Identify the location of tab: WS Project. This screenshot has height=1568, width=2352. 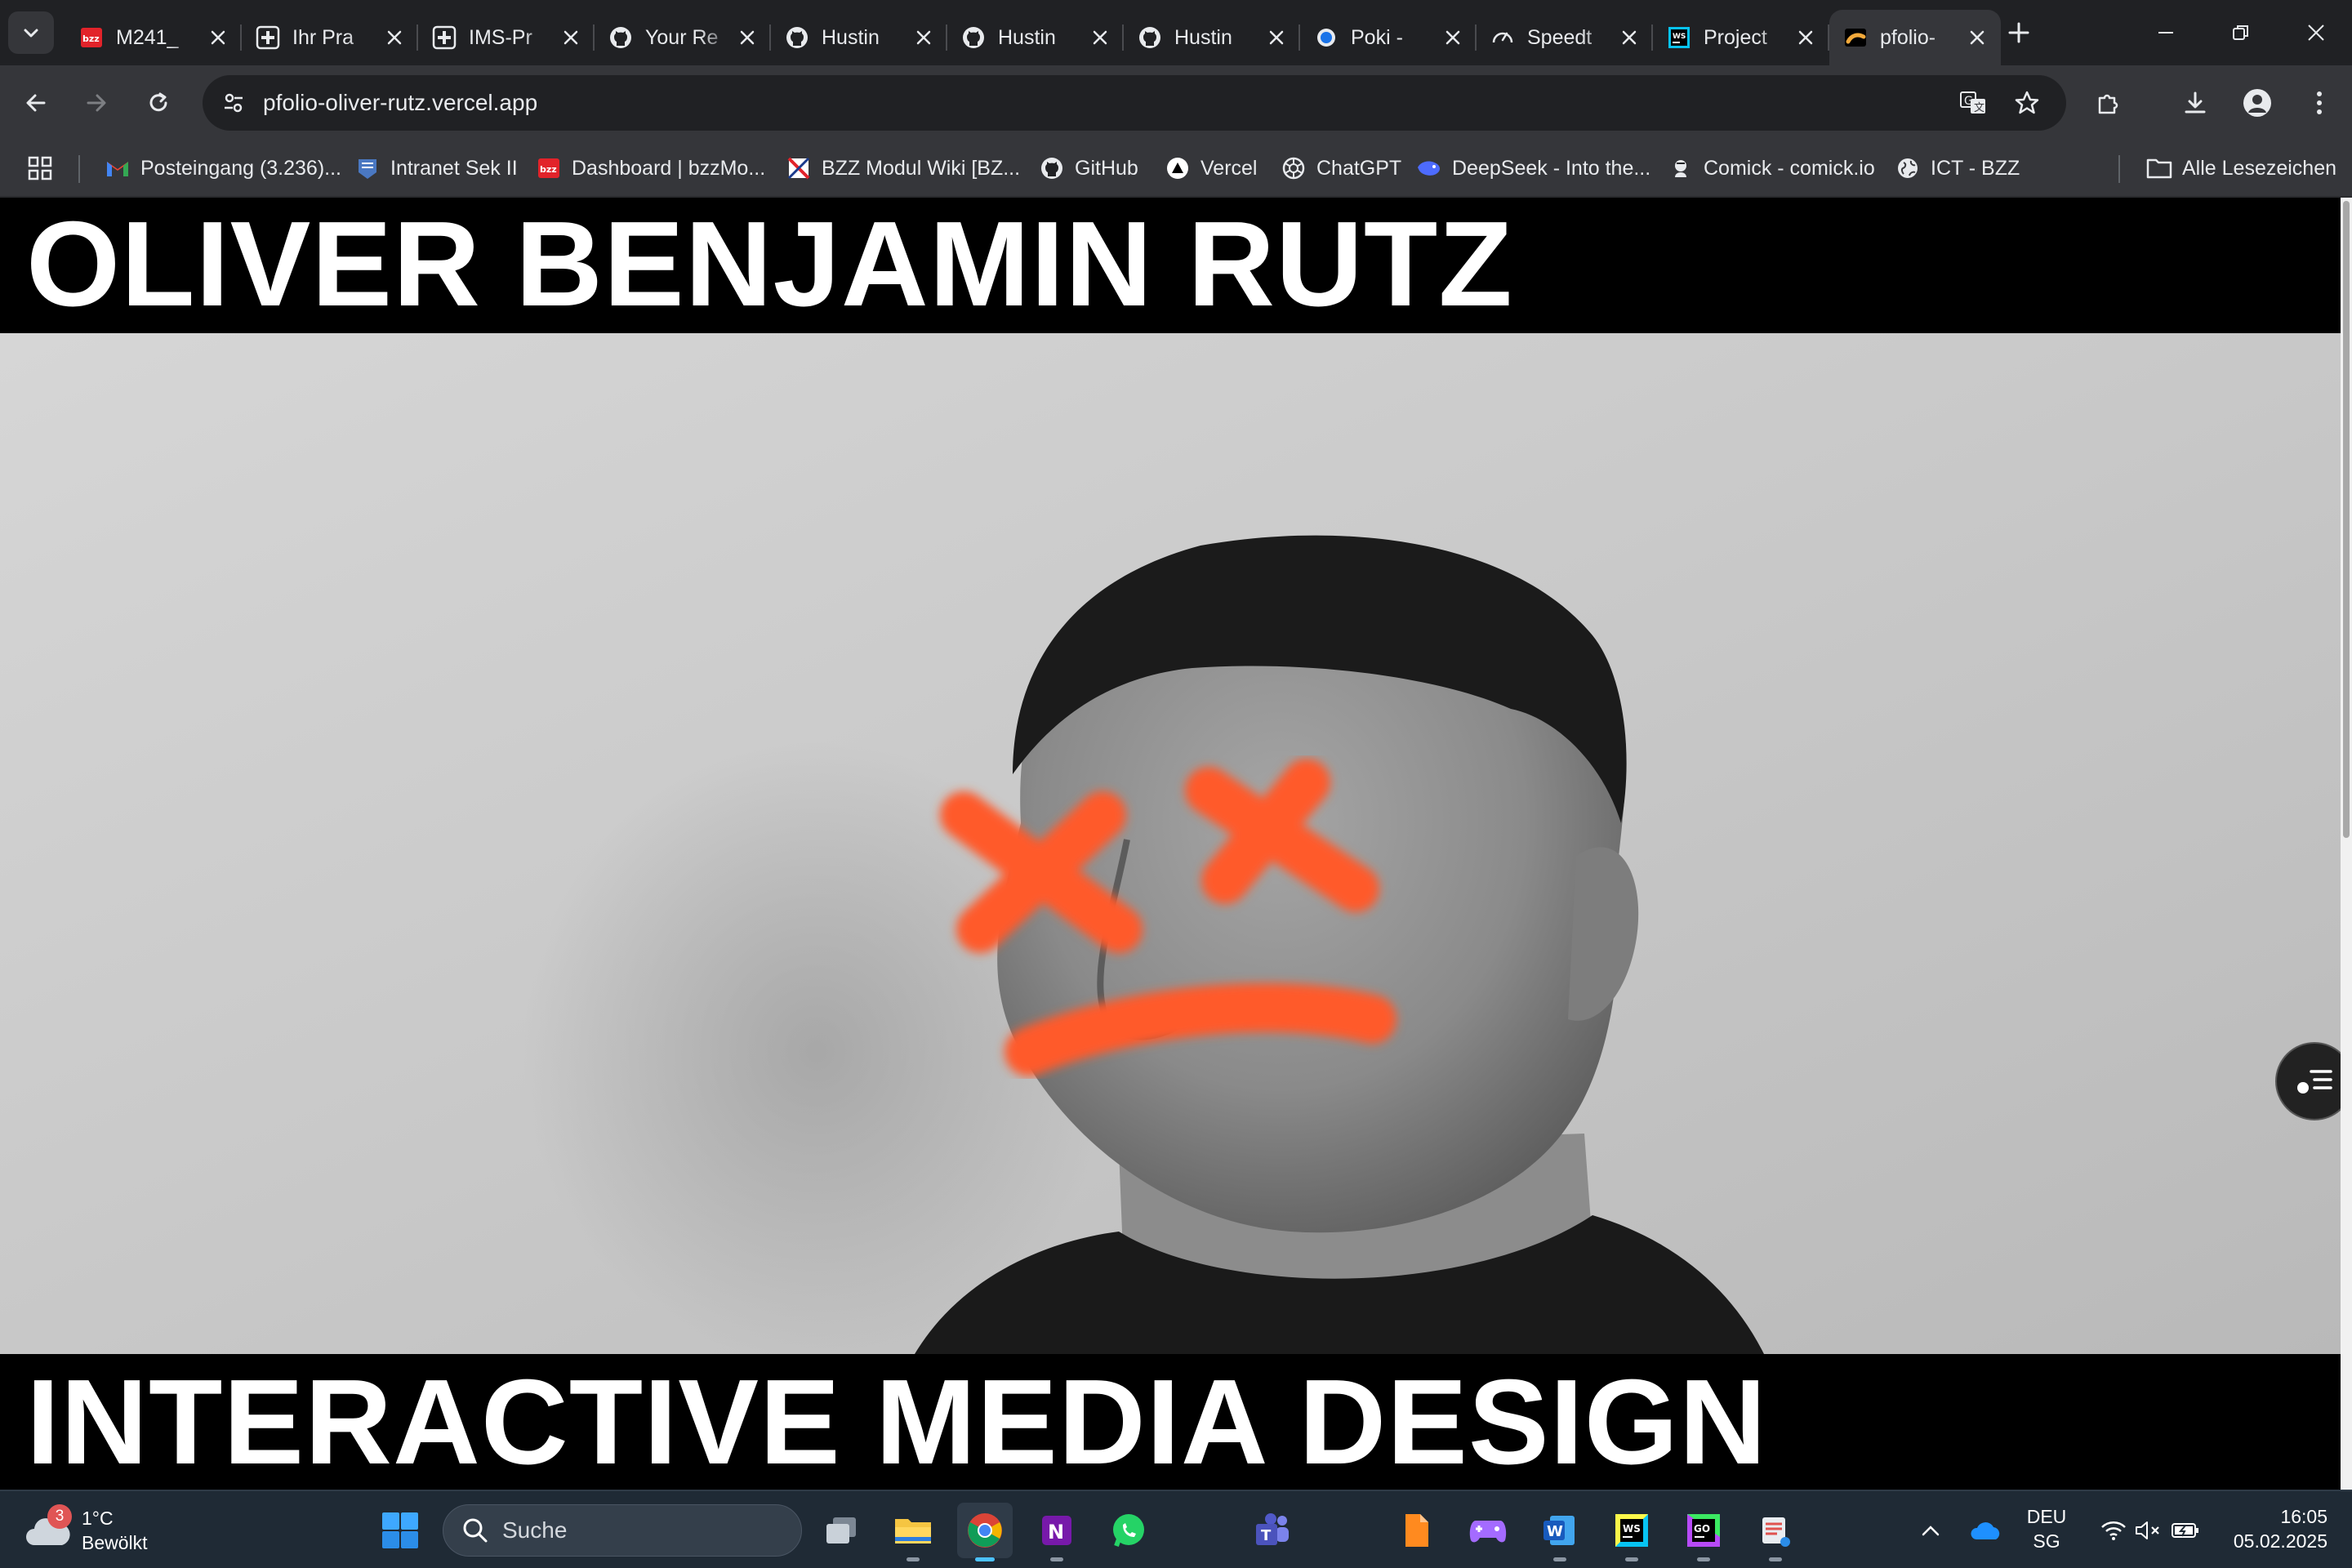
(1741, 37).